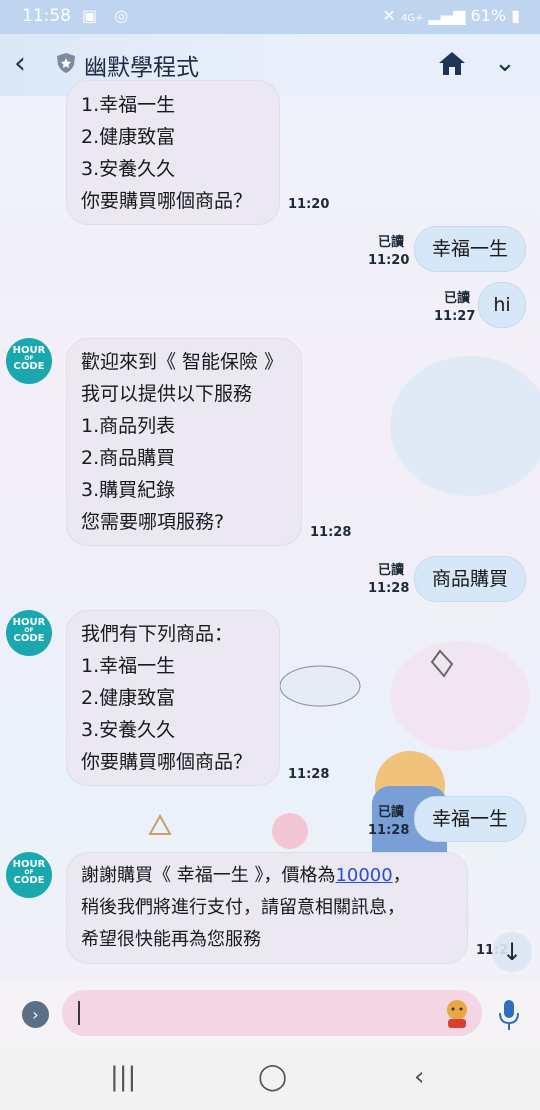 This screenshot has height=1110, width=540. Describe the element at coordinates (452, 63) in the screenshot. I see `home-icon` at that location.